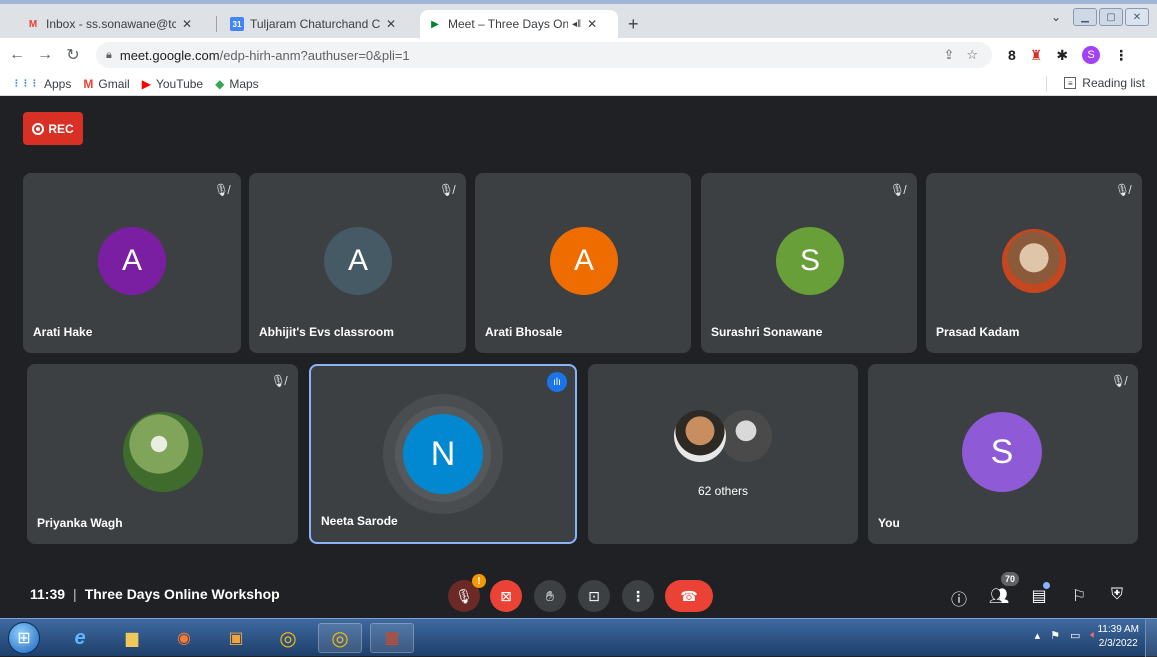 The width and height of the screenshot is (1157, 657). Describe the element at coordinates (45, 55) in the screenshot. I see `forward-icon: →` at that location.